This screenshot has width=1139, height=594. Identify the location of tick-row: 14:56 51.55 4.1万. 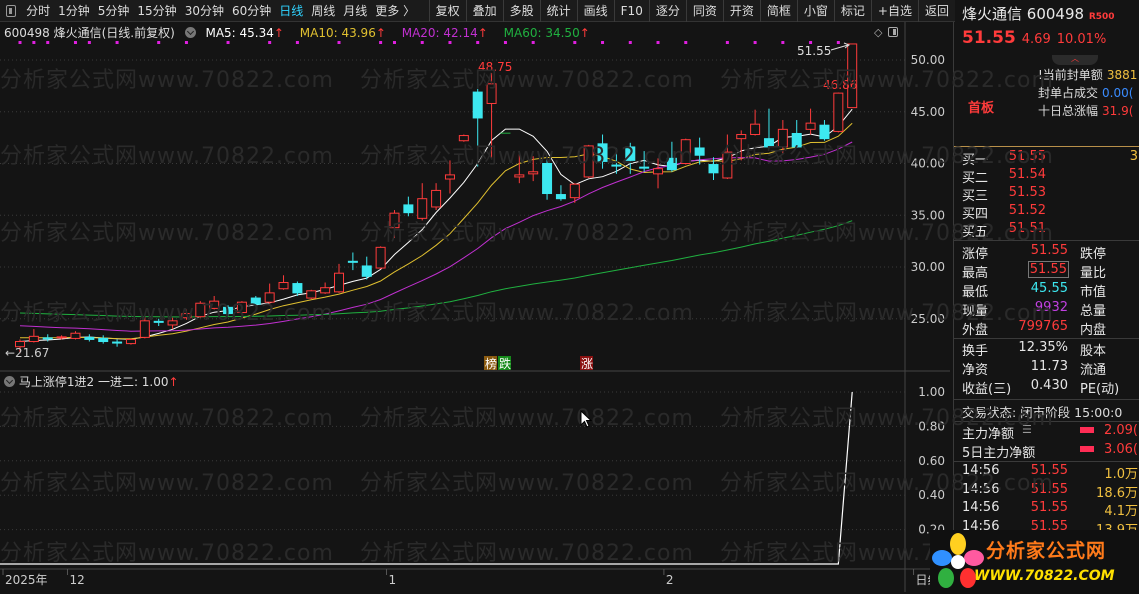
(1050, 509).